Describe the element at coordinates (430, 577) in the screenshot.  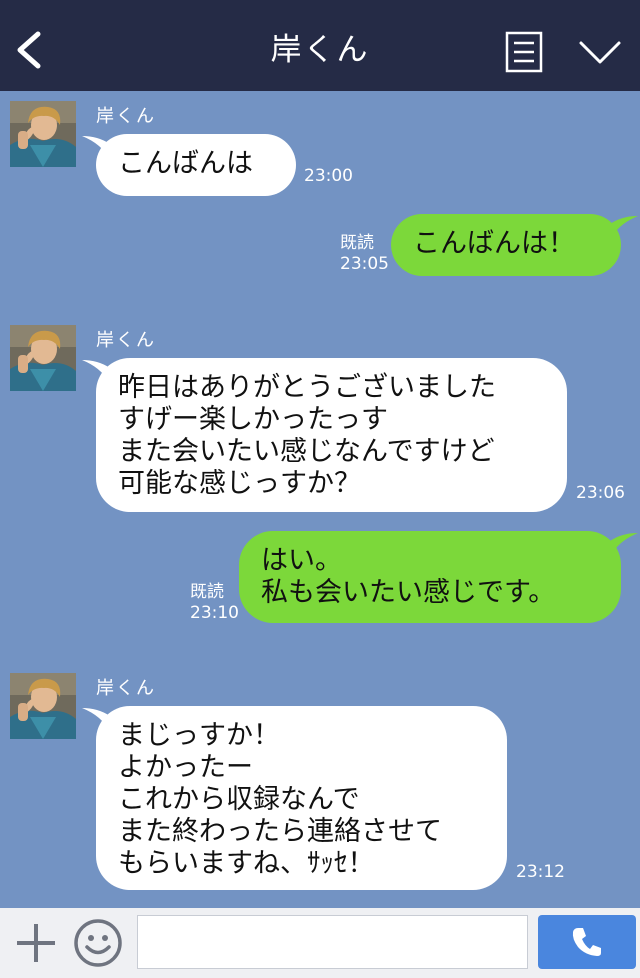
I see `message-bubble: はい。 私も会いたい感じです。` at that location.